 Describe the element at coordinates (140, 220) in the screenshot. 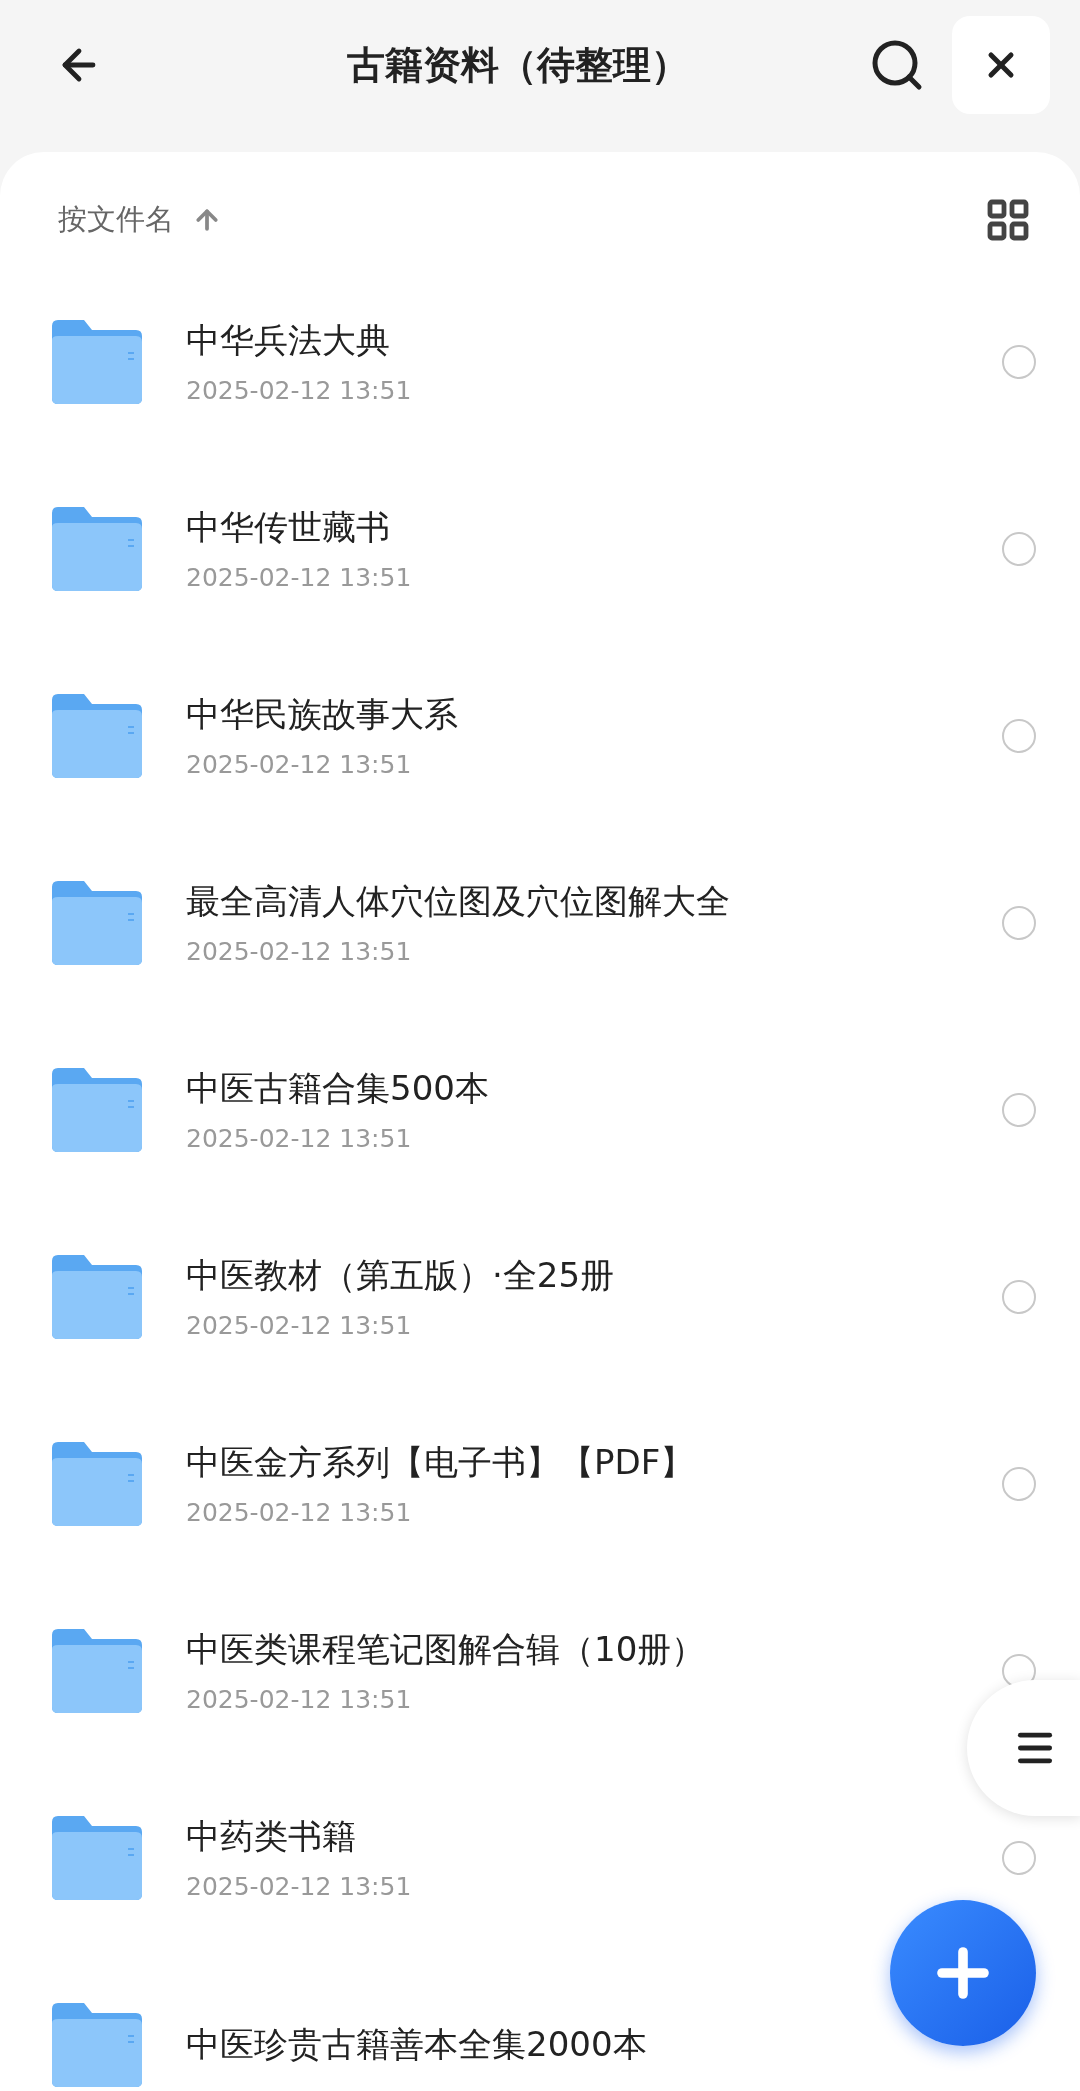

I see `sort-button: 按文件名` at that location.